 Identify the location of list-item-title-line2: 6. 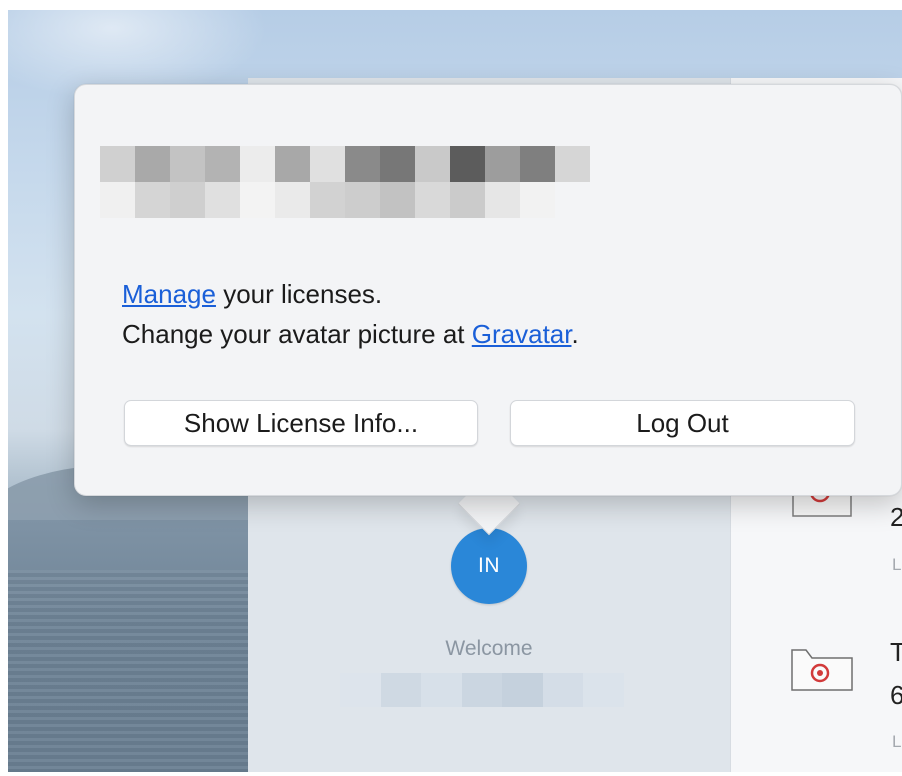
(896, 695).